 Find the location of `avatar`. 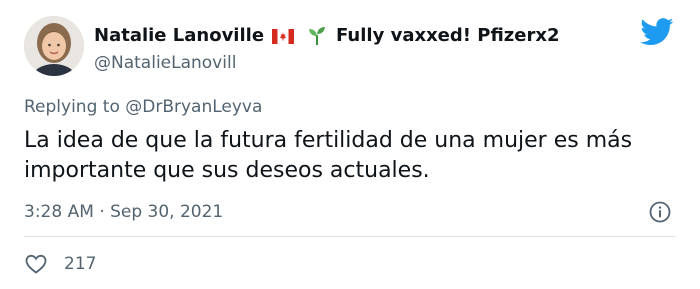

avatar is located at coordinates (54, 46).